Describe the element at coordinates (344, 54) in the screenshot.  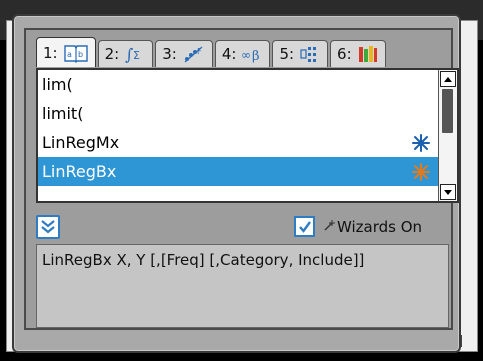
I see `tab-6-label: 6:` at that location.